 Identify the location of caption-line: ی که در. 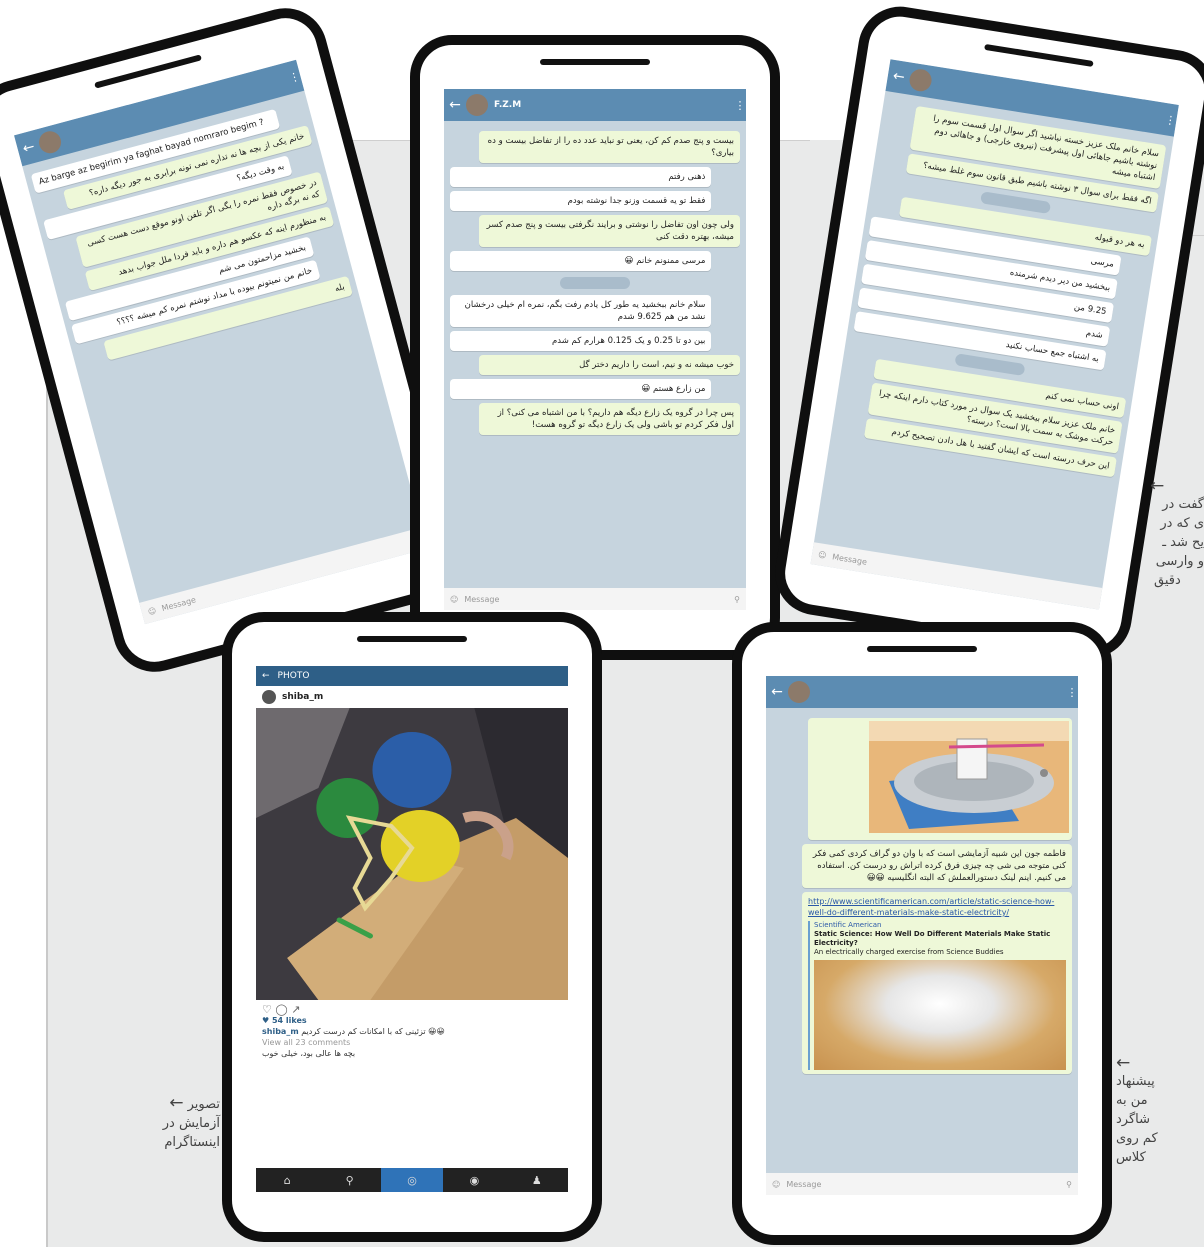
(1182, 523).